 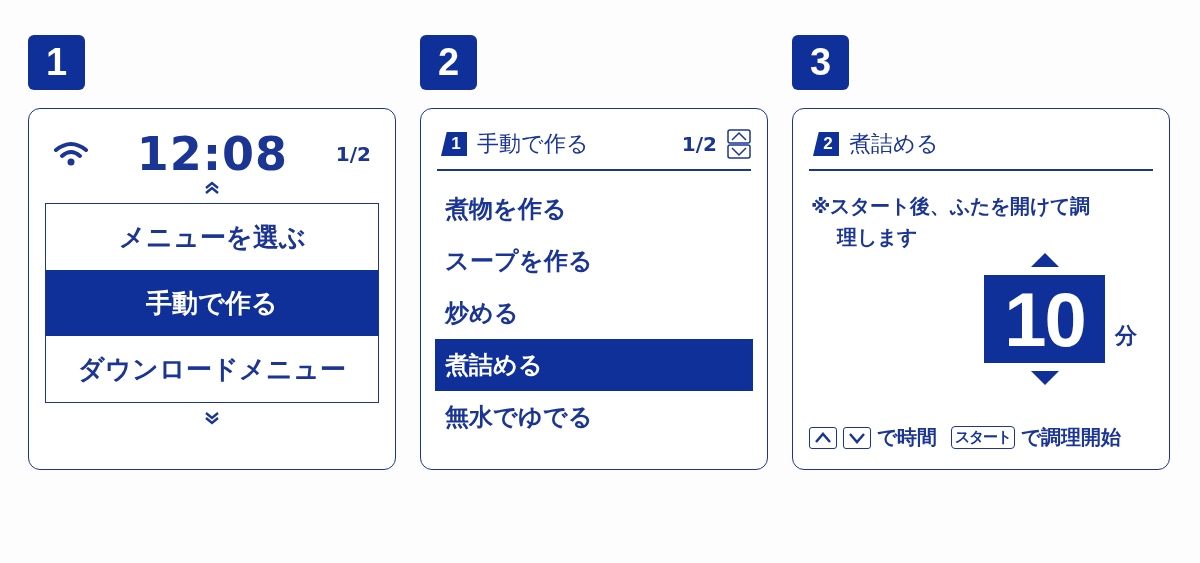 I want to click on menu-item: ダウンロードメニュー, so click(x=212, y=369).